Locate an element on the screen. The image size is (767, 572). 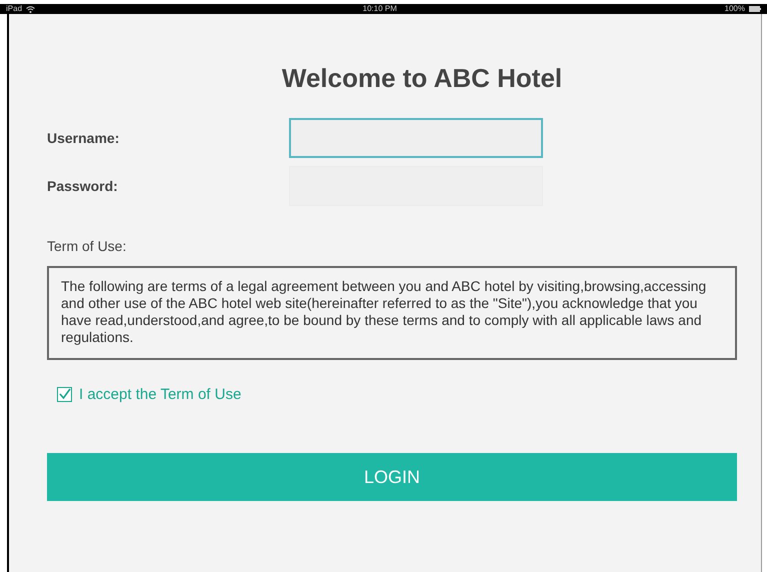
input-field is located at coordinates (416, 138).